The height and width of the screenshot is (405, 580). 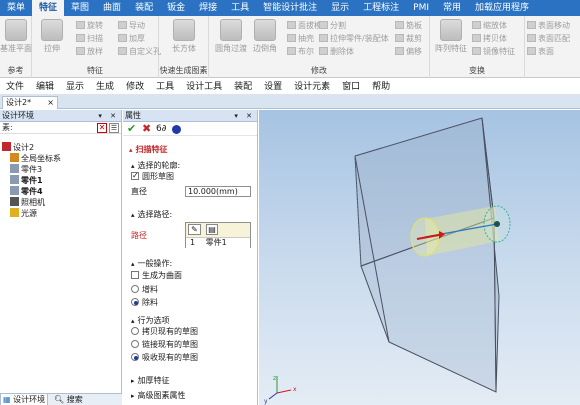 What do you see at coordinates (152, 264) in the screenshot?
I see `section-general: 一般操作:` at bounding box center [152, 264].